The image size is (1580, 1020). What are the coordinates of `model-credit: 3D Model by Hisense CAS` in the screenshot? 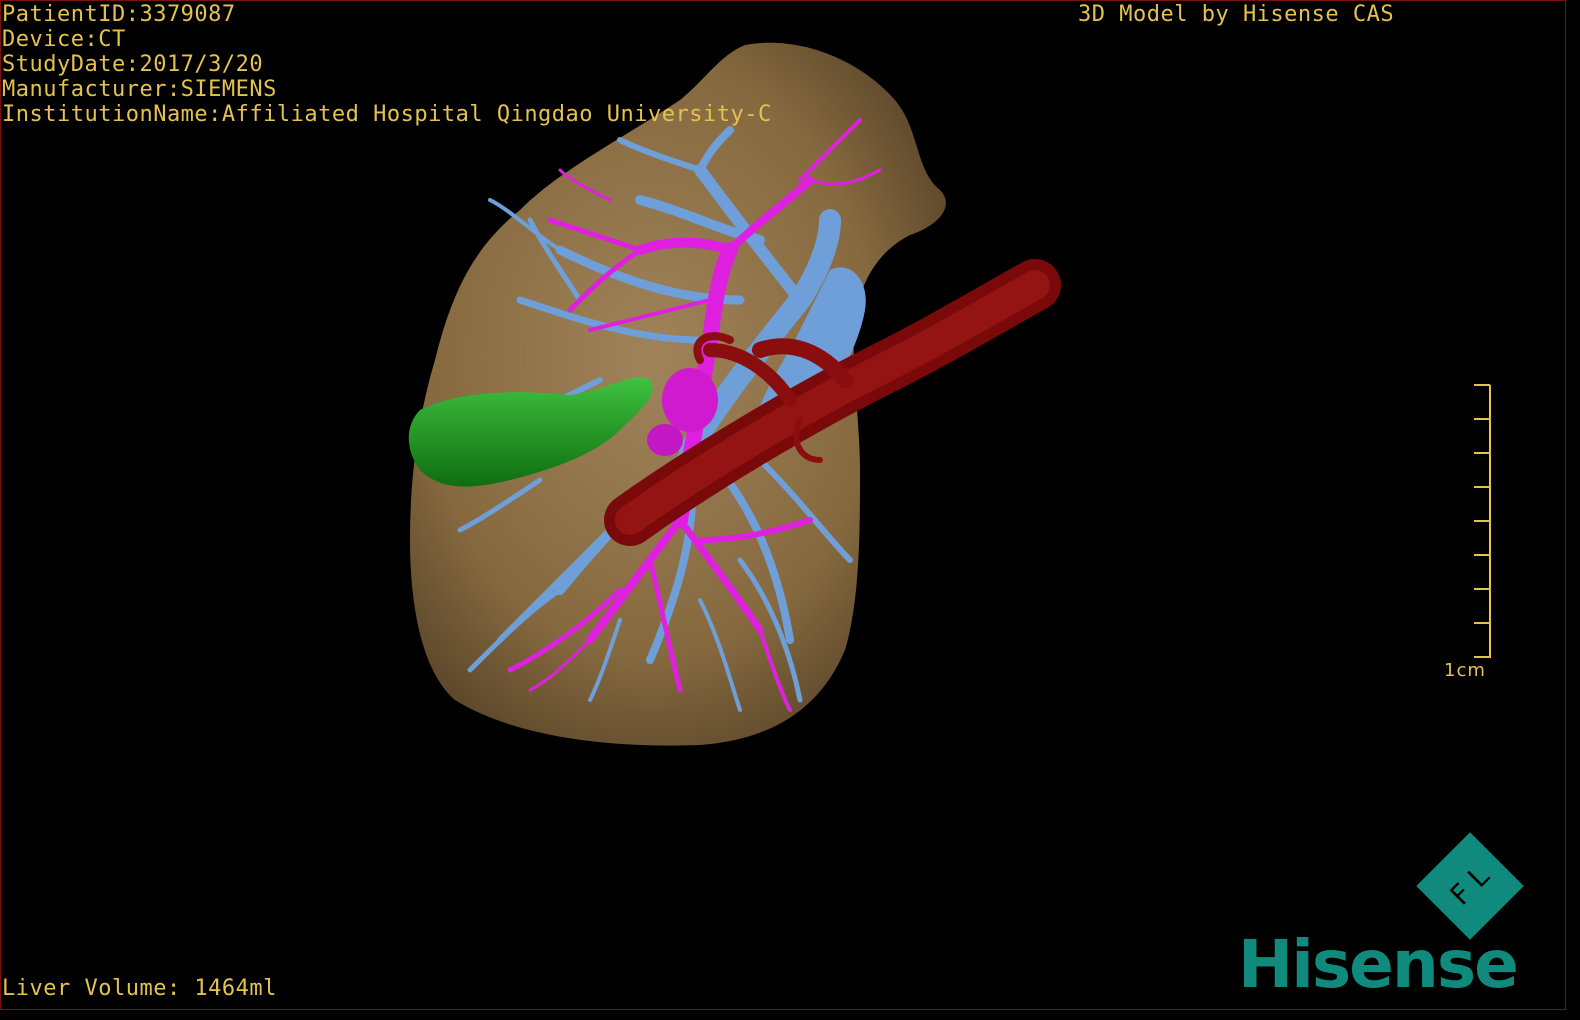 It's located at (1236, 14).